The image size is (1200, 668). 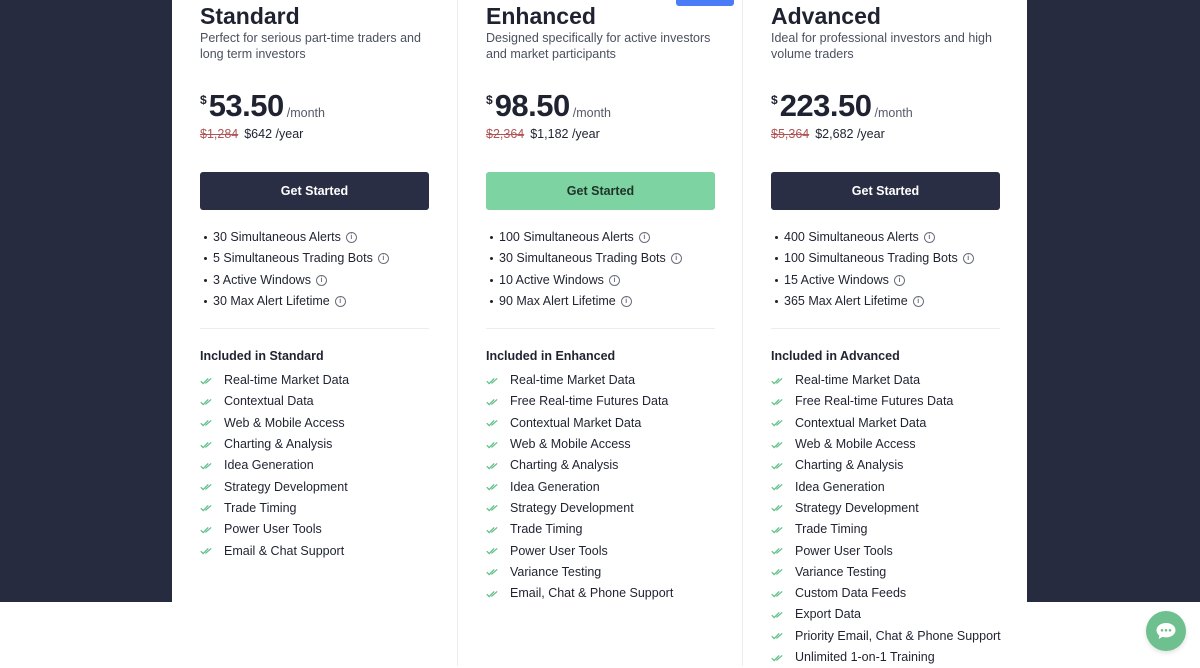 What do you see at coordinates (269, 401) in the screenshot?
I see `feature-label: Contextual Data` at bounding box center [269, 401].